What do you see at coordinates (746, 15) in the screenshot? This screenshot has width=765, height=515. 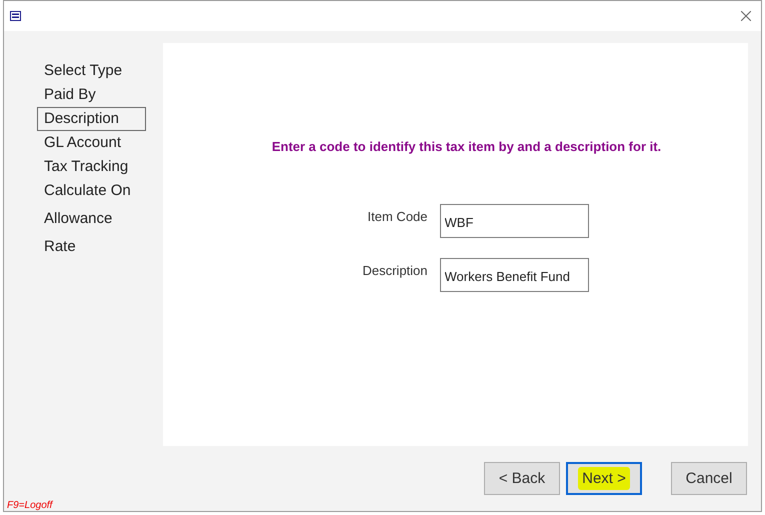 I see `close-icon` at bounding box center [746, 15].